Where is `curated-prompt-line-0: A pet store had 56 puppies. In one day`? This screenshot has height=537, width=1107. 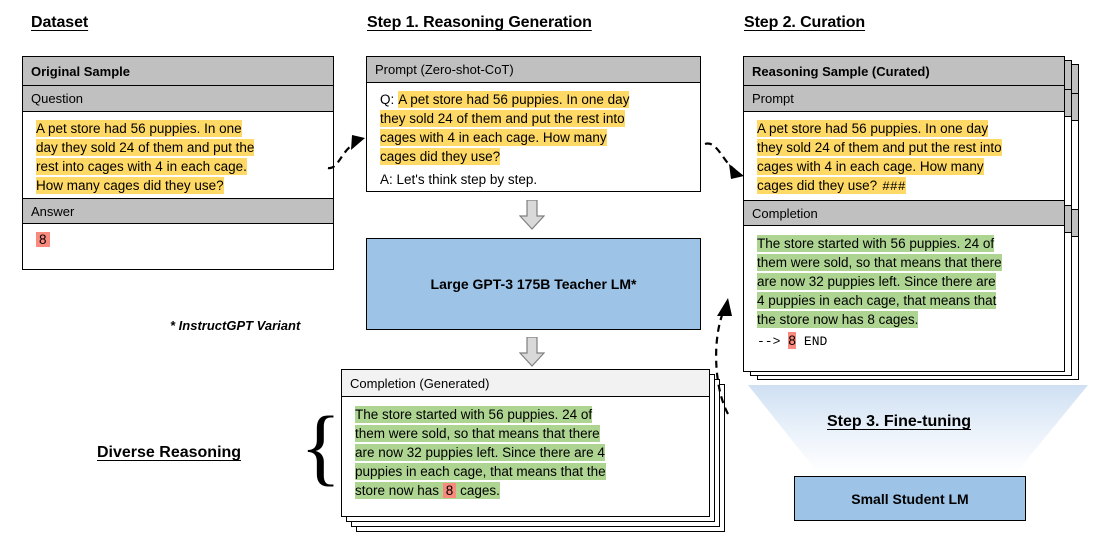
curated-prompt-line-0: A pet store had 56 puppies. In one day is located at coordinates (873, 128).